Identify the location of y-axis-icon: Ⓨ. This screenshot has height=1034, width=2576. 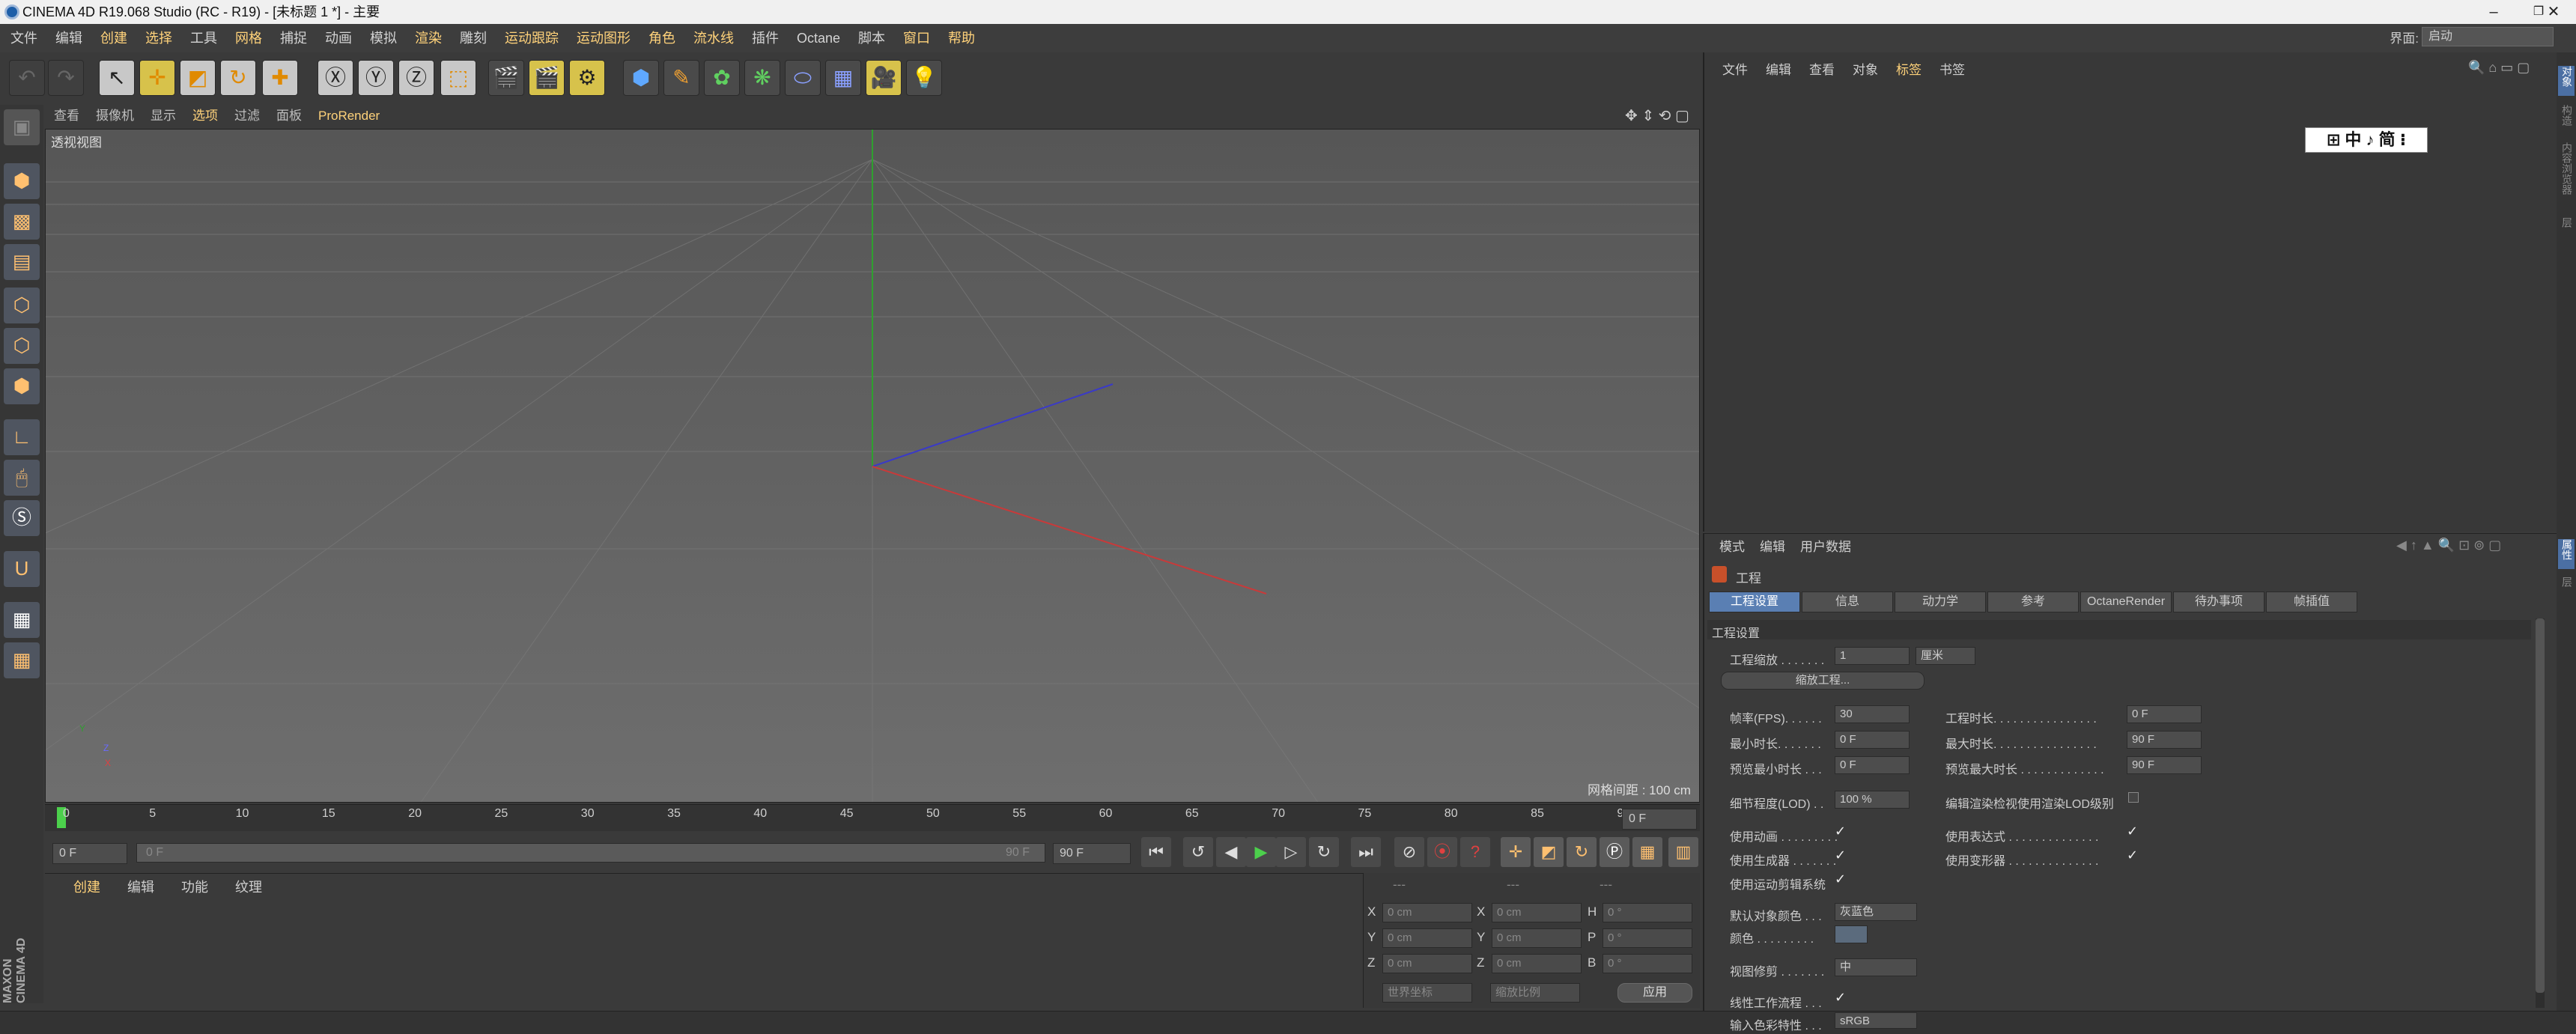
(376, 78).